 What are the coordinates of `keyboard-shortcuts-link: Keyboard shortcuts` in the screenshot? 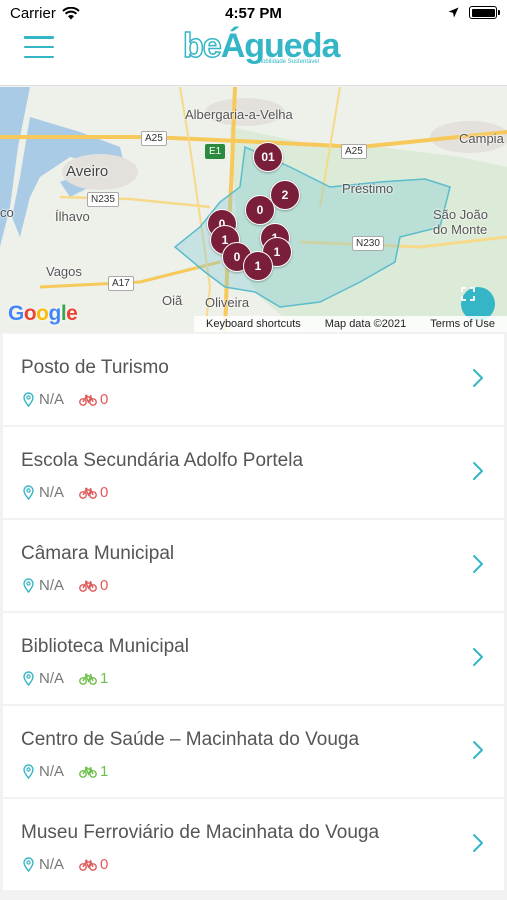 It's located at (253, 324).